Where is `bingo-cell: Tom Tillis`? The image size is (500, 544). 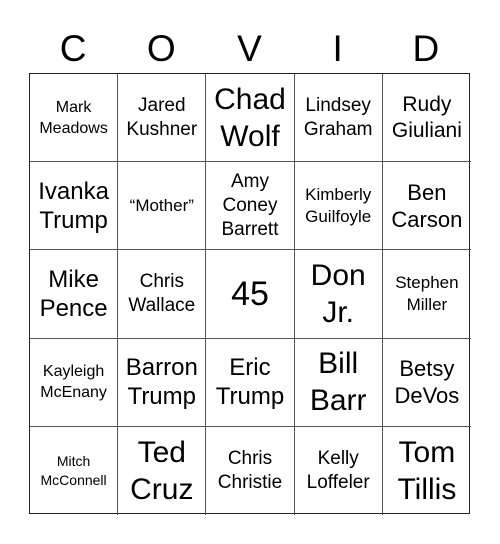
bingo-cell: Tom Tillis is located at coordinates (427, 471).